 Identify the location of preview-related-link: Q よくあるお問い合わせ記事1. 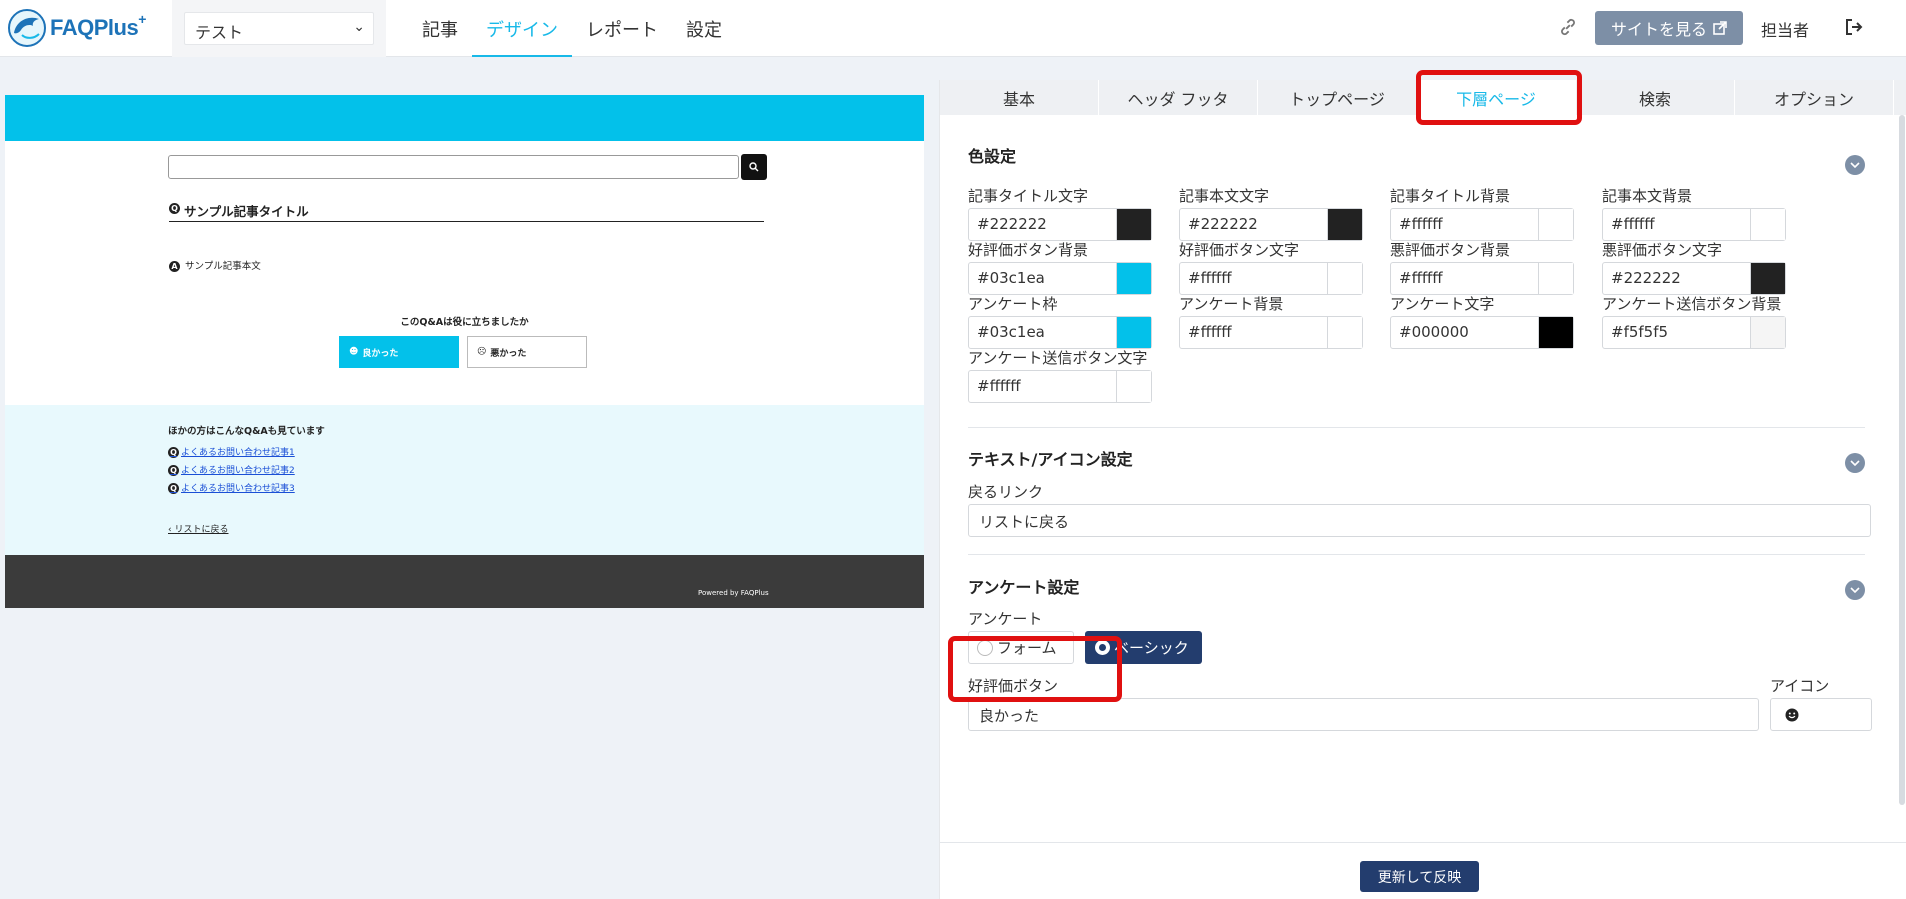
(231, 451).